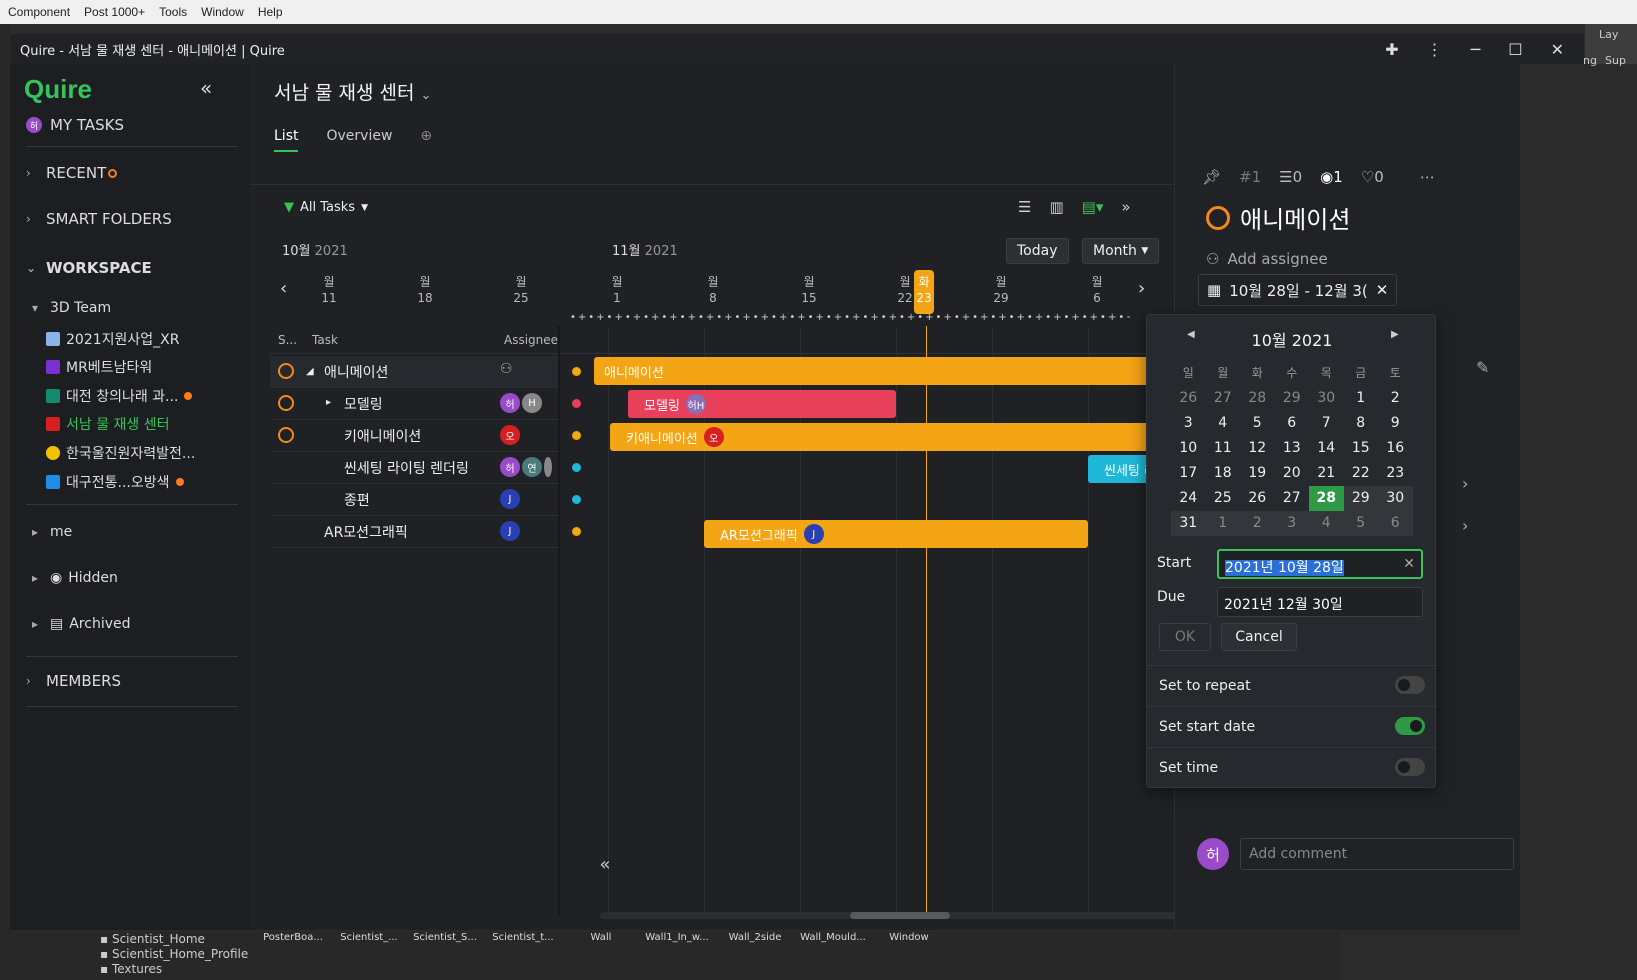 The image size is (1637, 980). Describe the element at coordinates (1292, 448) in the screenshot. I see `calendar-day: 13` at that location.